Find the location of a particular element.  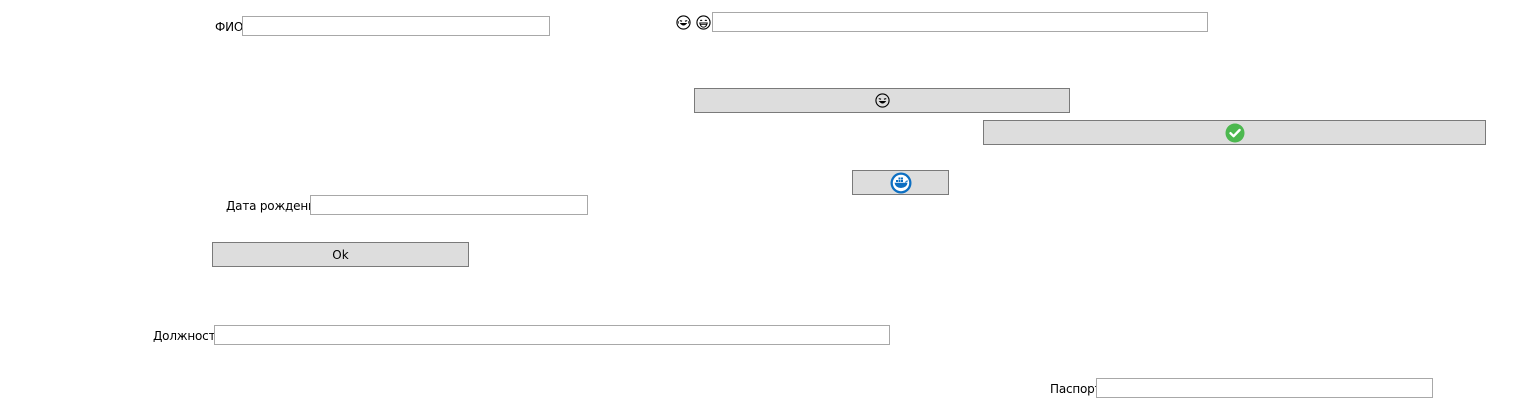

grinning-face-icon is located at coordinates (703, 22).